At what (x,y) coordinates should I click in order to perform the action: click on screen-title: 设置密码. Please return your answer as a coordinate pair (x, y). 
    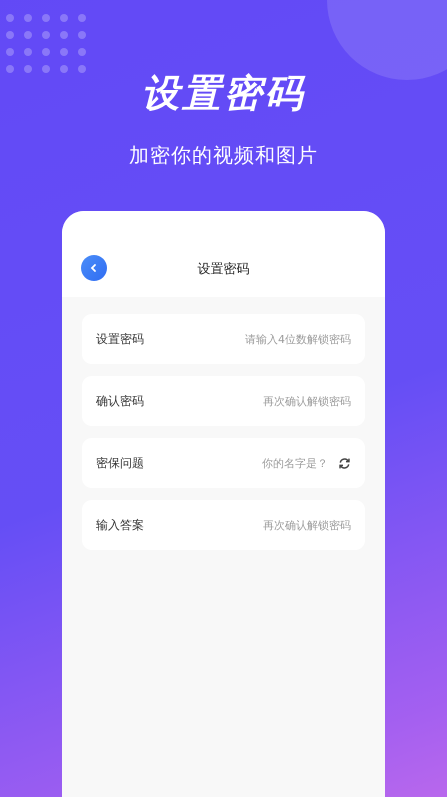
    Looking at the image, I should click on (224, 269).